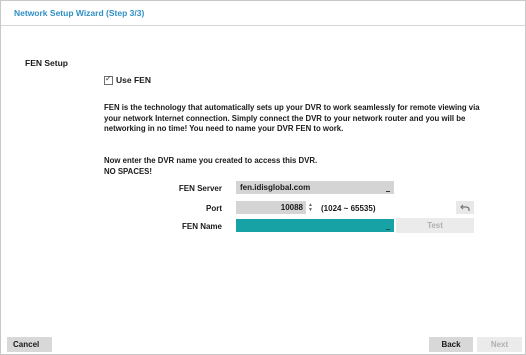  What do you see at coordinates (214, 208) in the screenshot?
I see `port-label: Port` at bounding box center [214, 208].